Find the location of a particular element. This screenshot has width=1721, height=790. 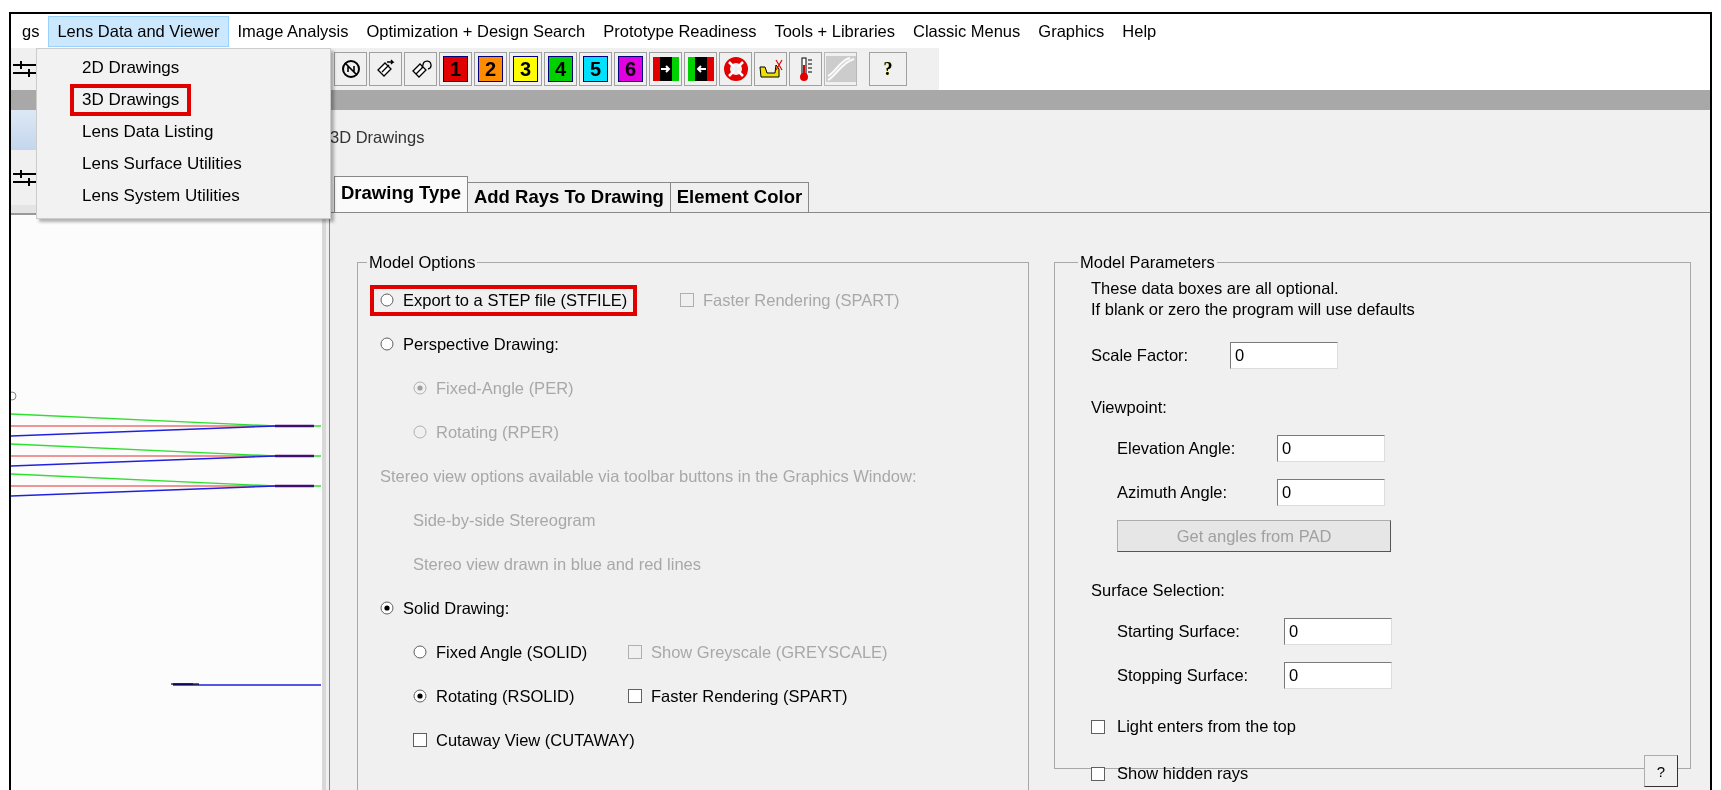

checkbox-option: Show hidden rays is located at coordinates (1170, 773).